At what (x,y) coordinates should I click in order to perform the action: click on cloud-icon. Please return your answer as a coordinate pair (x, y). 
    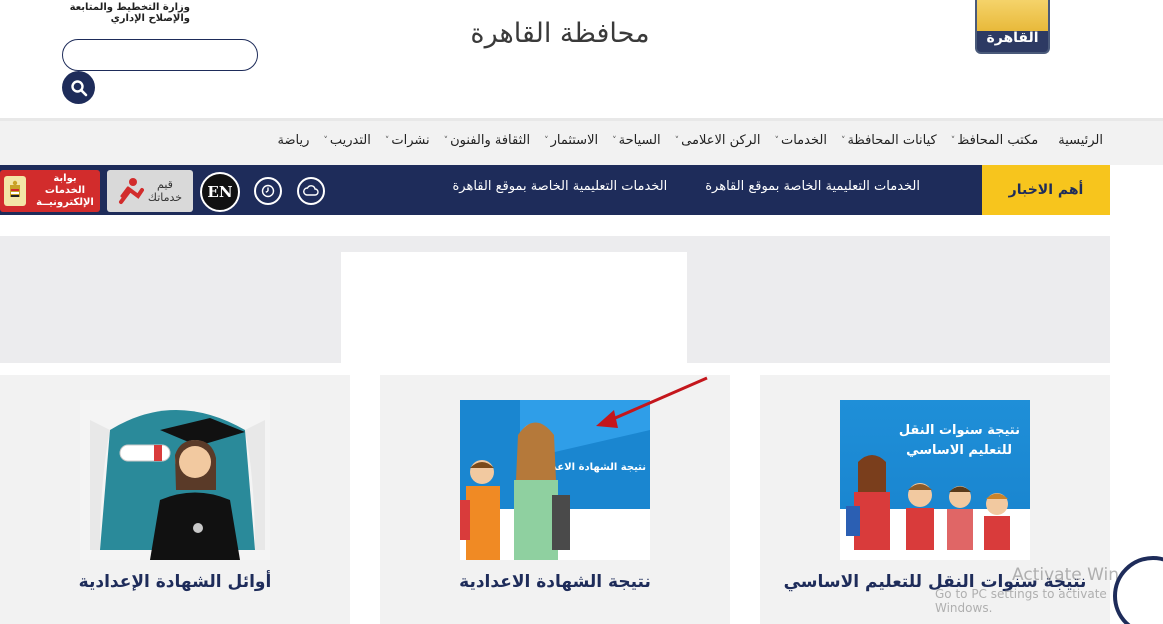
    Looking at the image, I should click on (311, 190).